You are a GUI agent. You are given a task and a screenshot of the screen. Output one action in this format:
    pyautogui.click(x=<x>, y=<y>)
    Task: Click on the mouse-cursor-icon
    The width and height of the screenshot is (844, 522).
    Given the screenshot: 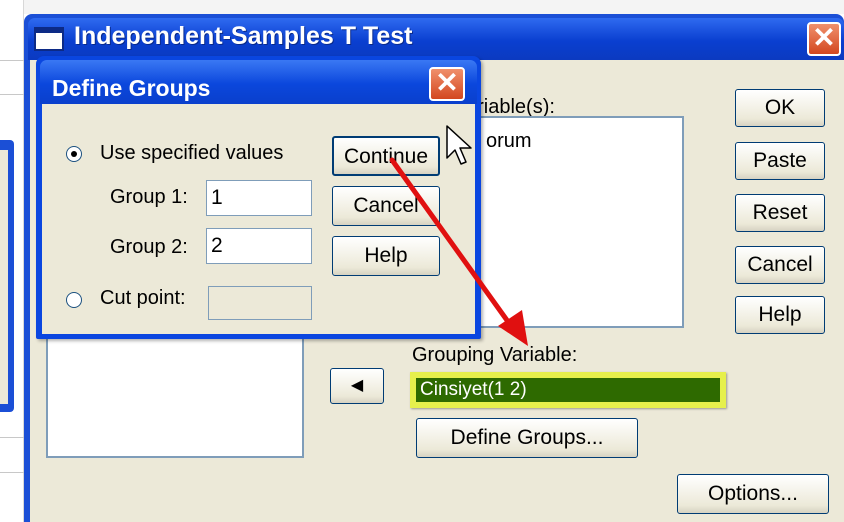 What is the action you would take?
    pyautogui.click(x=459, y=145)
    